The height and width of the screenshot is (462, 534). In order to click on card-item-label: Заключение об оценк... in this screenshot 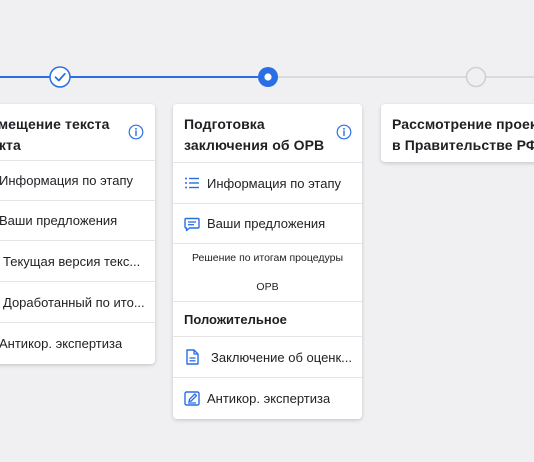, I will do `click(282, 357)`.